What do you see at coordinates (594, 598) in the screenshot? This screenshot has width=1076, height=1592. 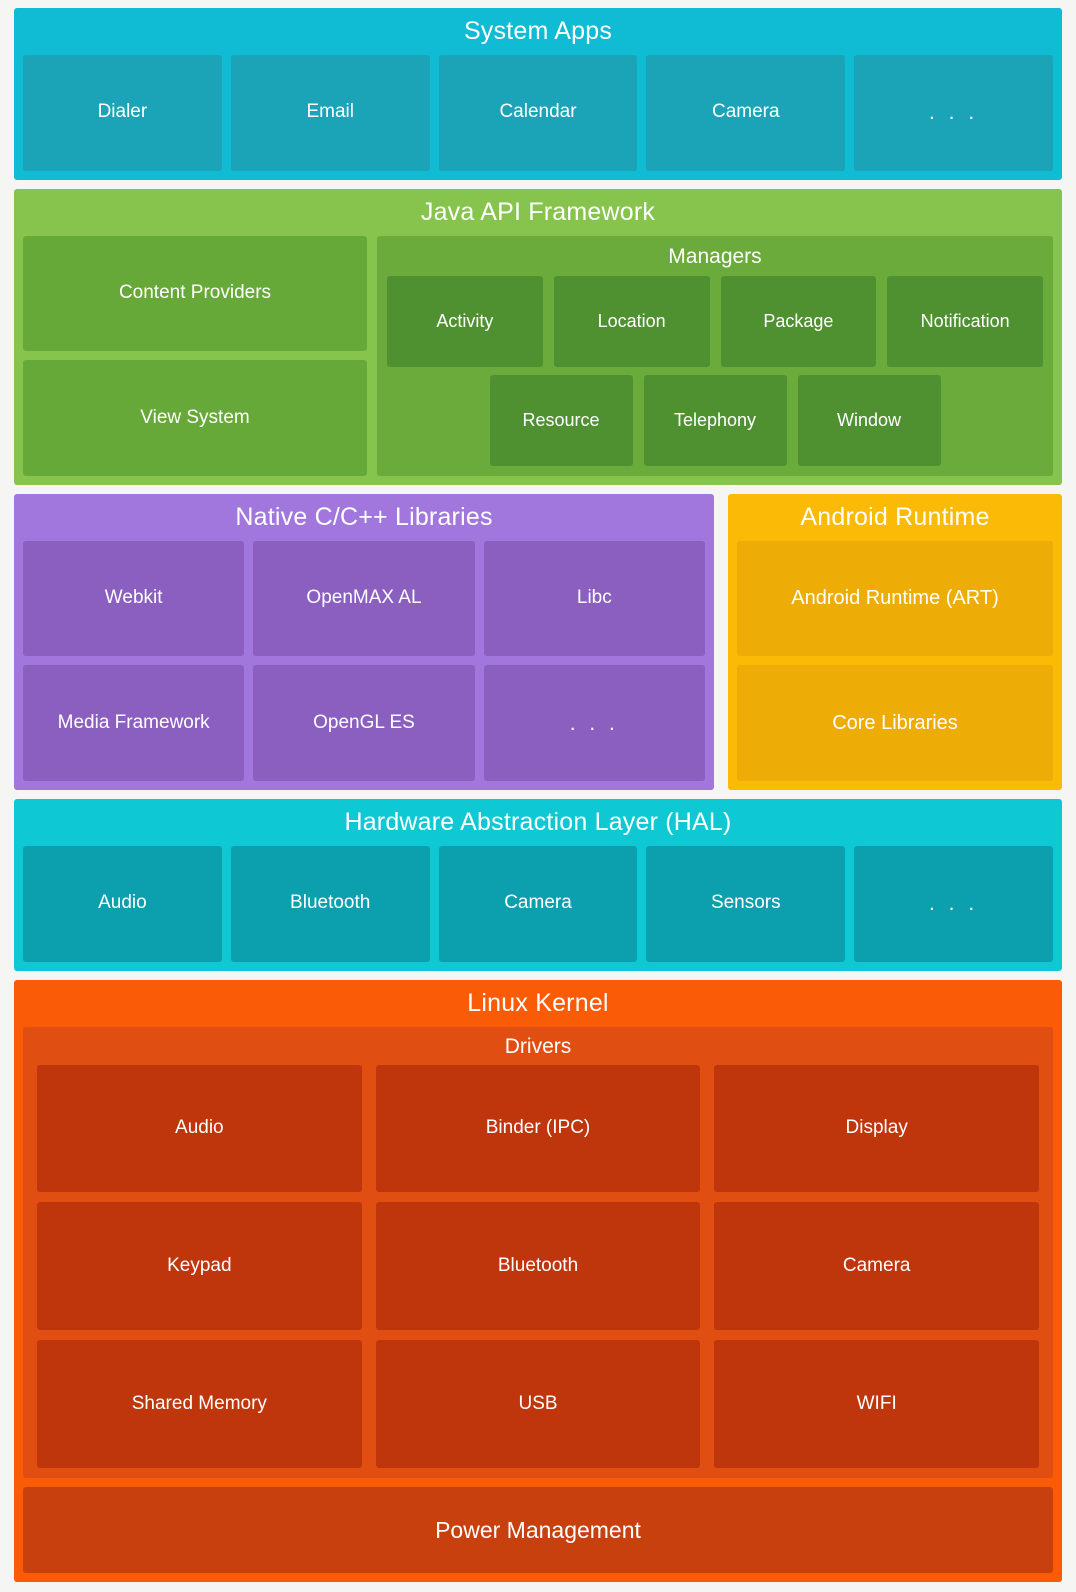 I see `tile-libc: Libc` at bounding box center [594, 598].